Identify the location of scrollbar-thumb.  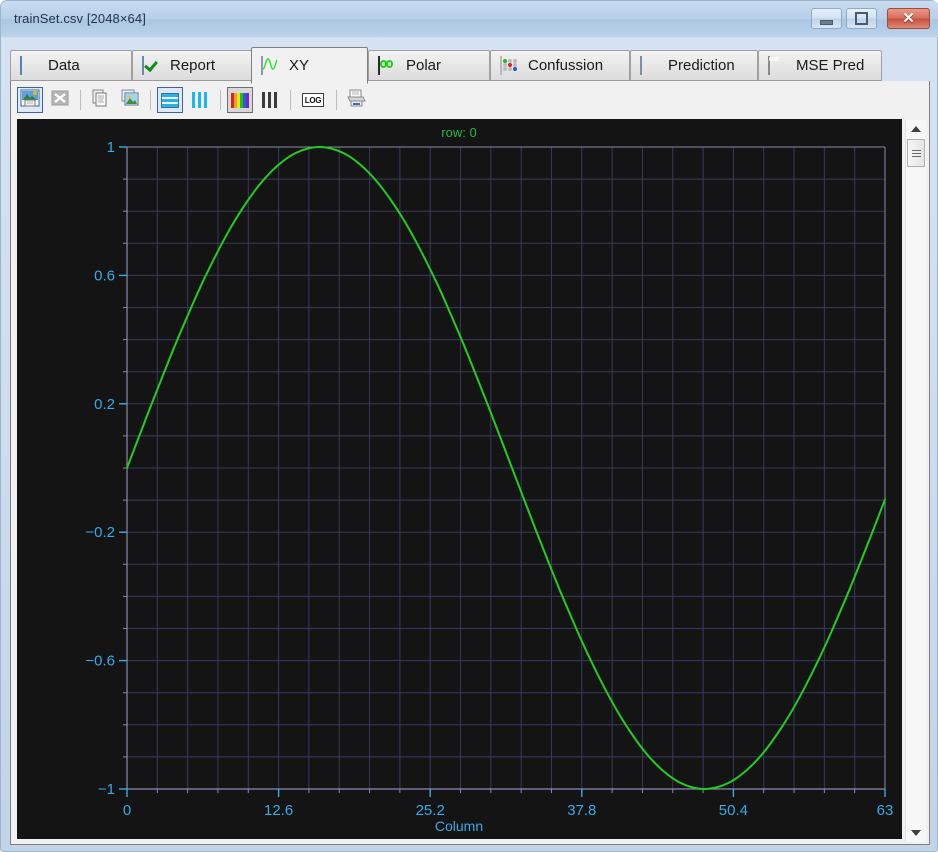
(916, 153).